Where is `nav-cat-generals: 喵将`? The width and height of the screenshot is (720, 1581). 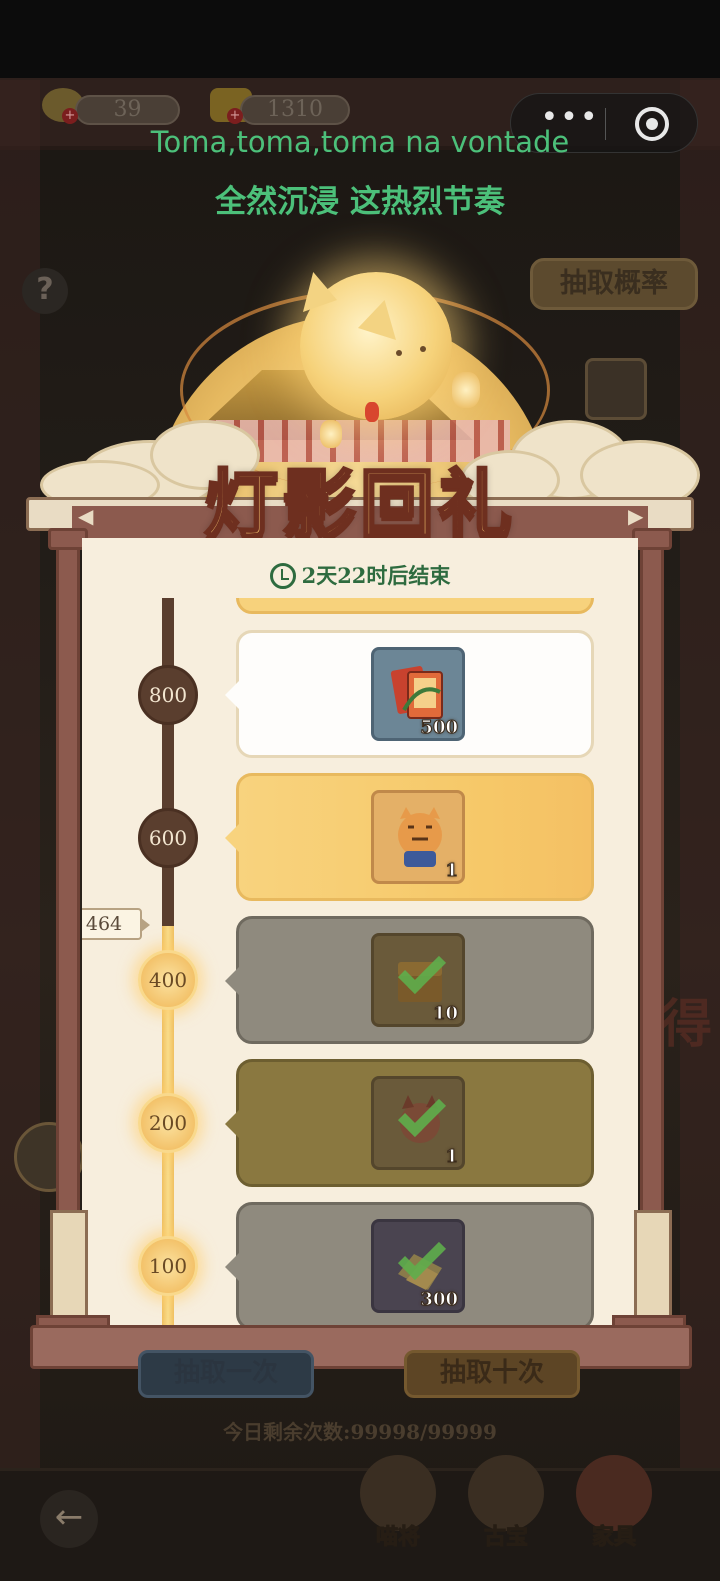 nav-cat-generals: 喵将 is located at coordinates (398, 1503).